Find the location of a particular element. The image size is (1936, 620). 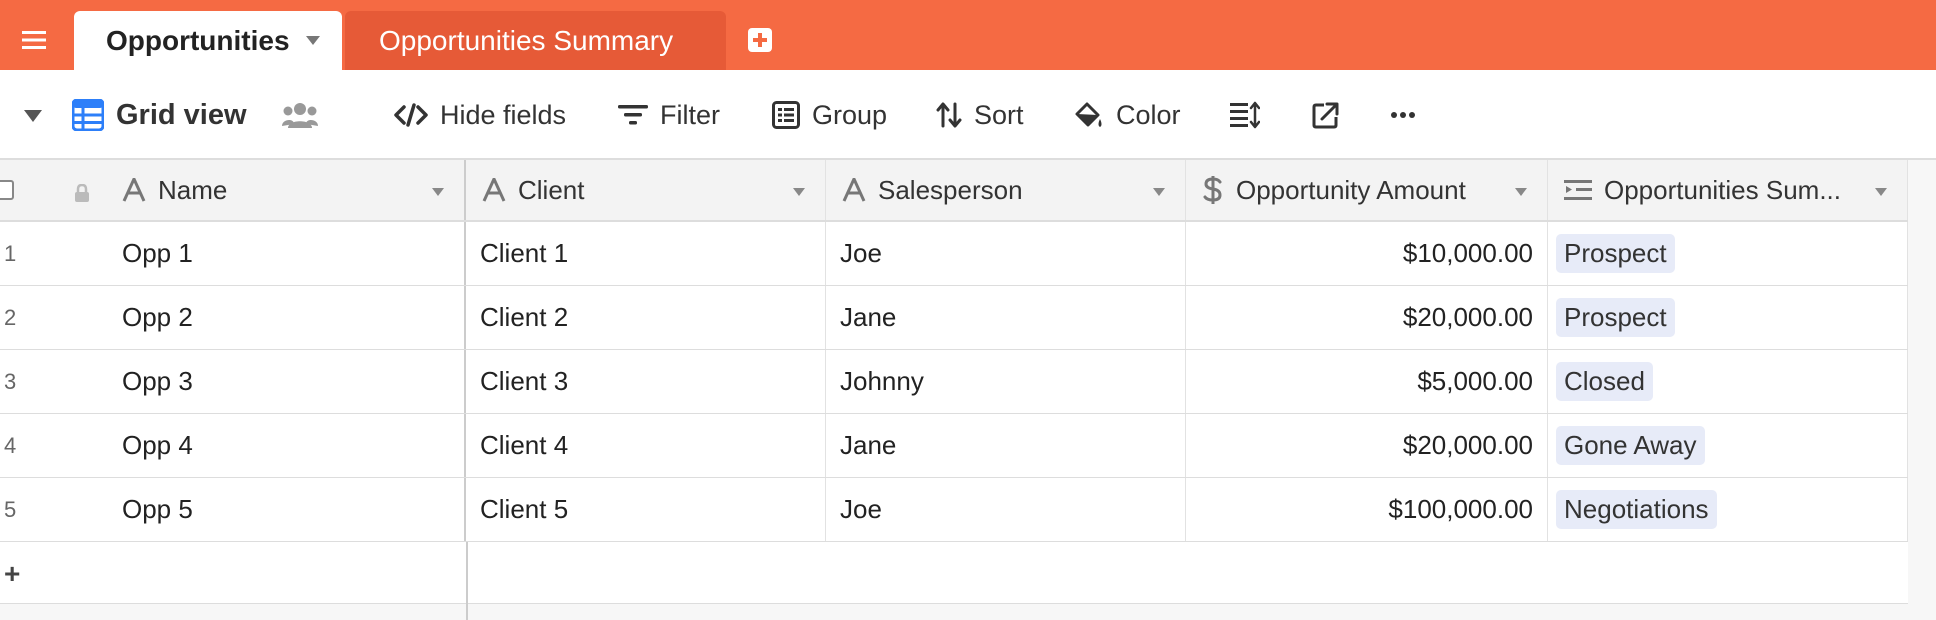

summary-cell: Negotiations is located at coordinates (1728, 509).